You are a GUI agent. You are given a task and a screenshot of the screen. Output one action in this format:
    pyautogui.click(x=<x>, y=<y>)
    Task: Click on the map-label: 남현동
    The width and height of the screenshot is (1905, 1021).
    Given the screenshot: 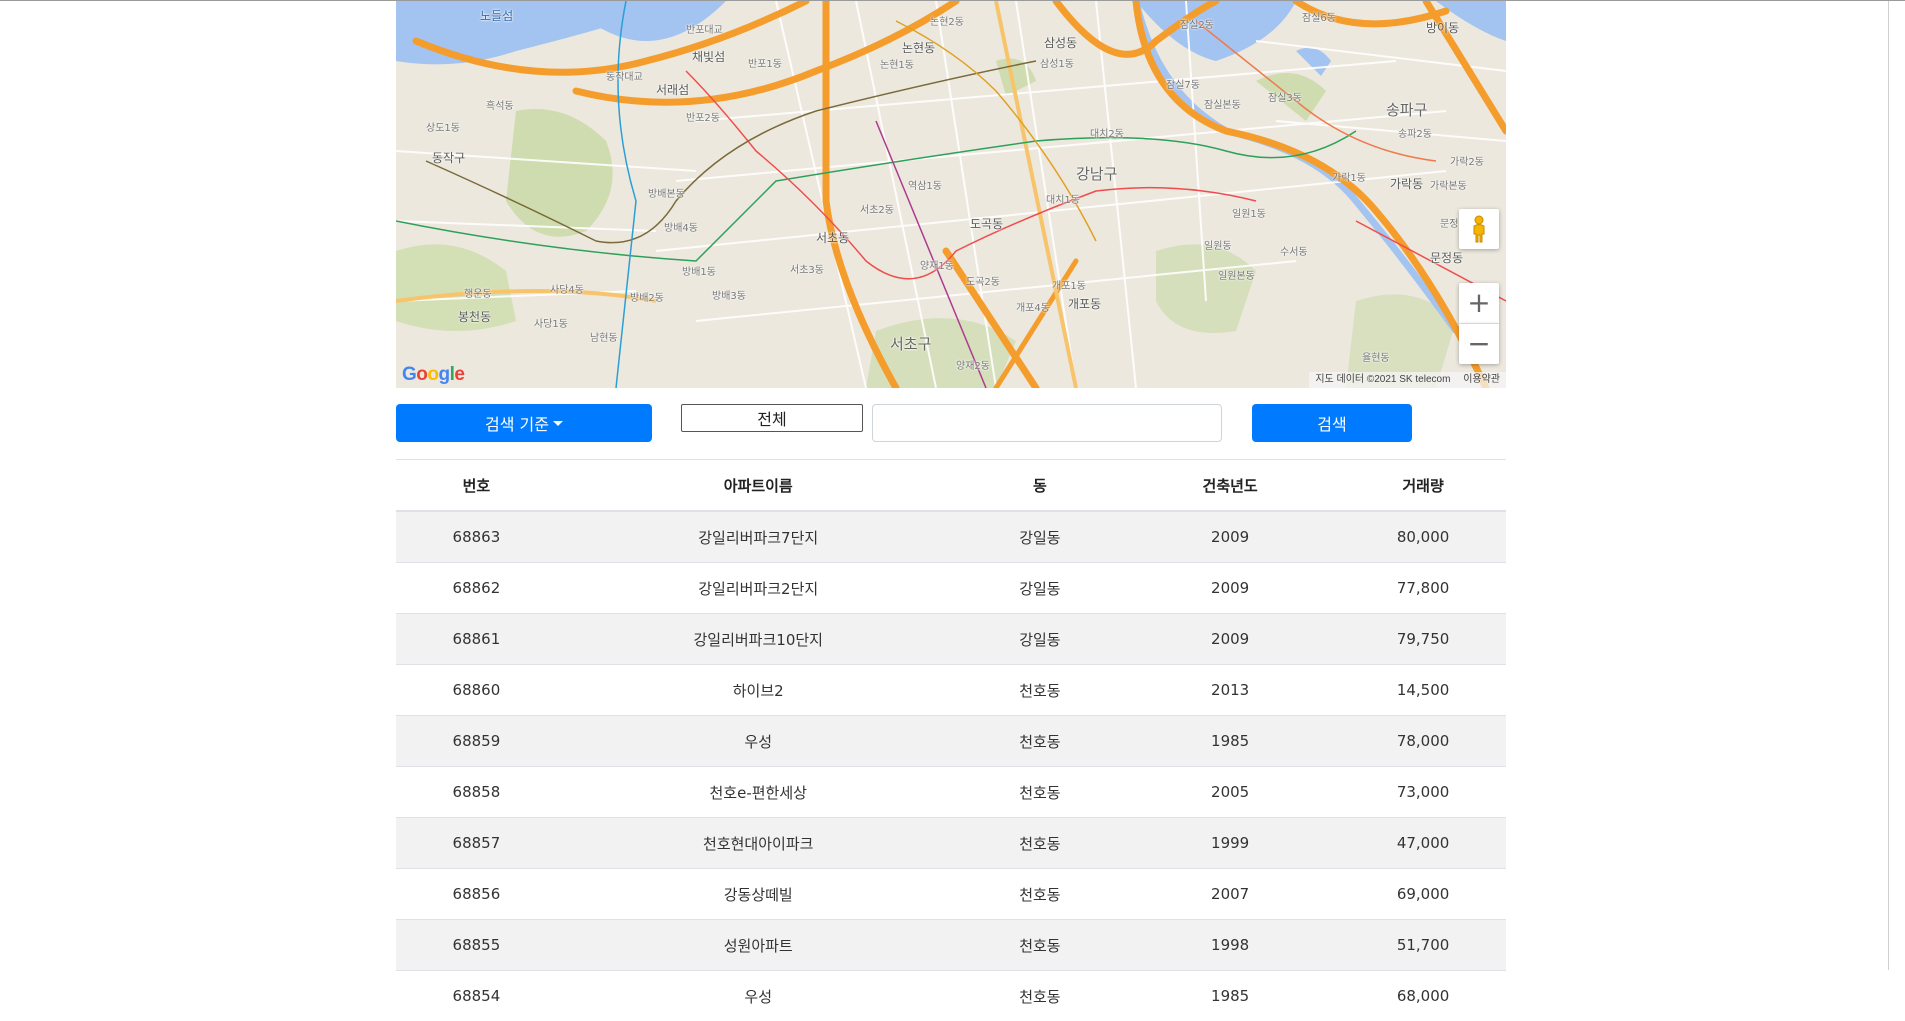 What is the action you would take?
    pyautogui.click(x=604, y=336)
    